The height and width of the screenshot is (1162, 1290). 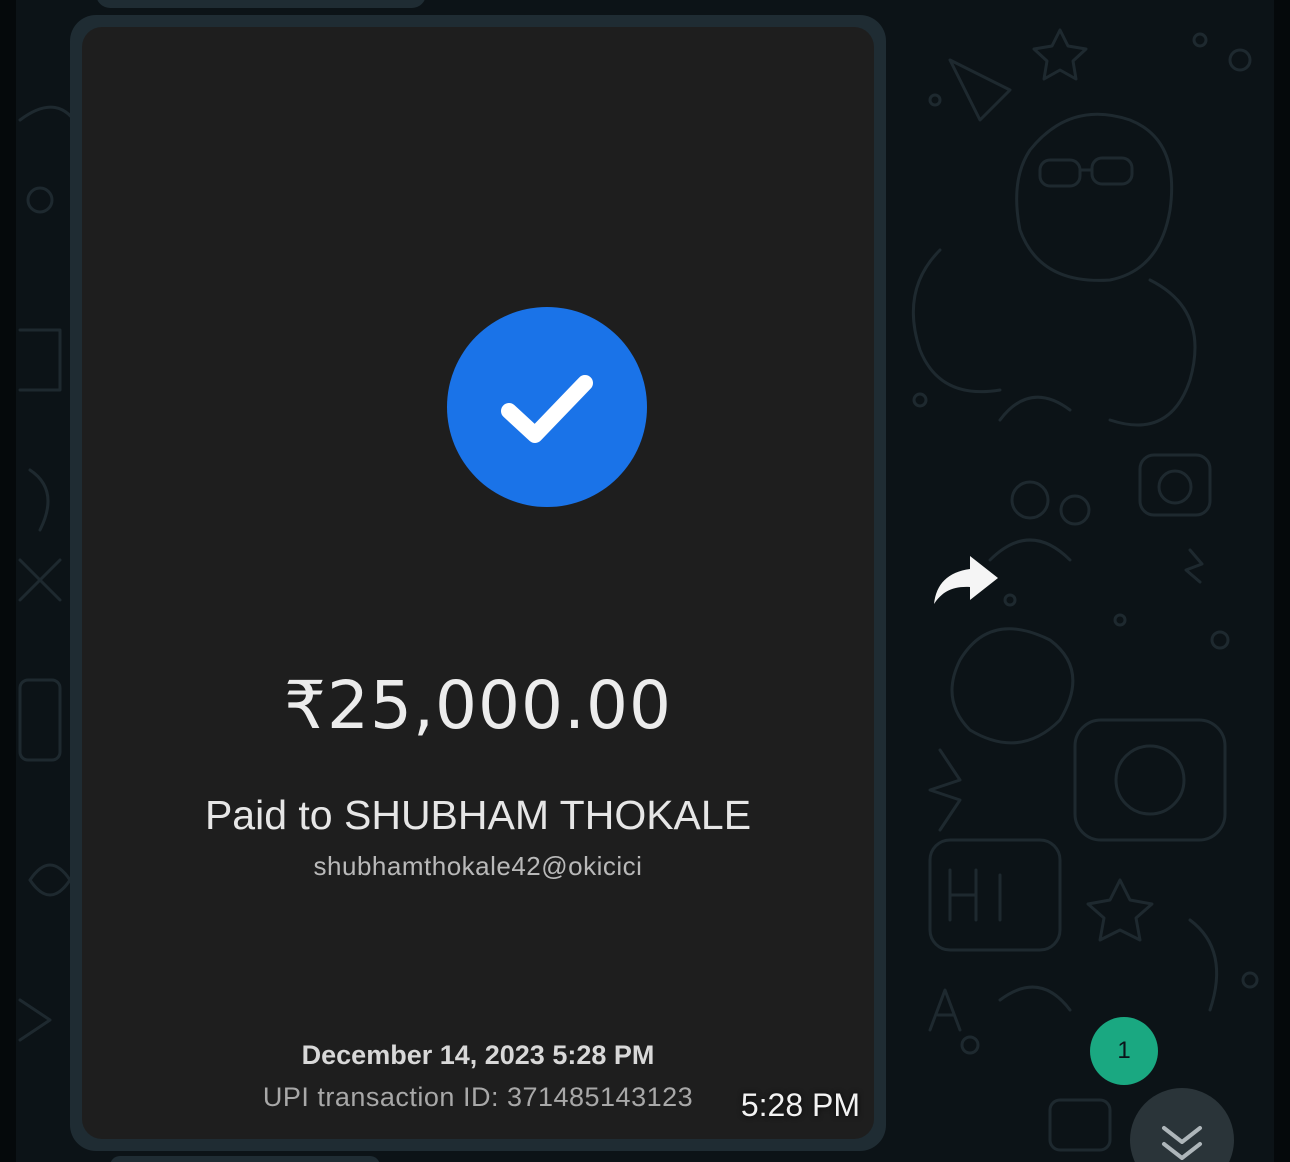 I want to click on unread-count-badge: 1, so click(x=1124, y=1051).